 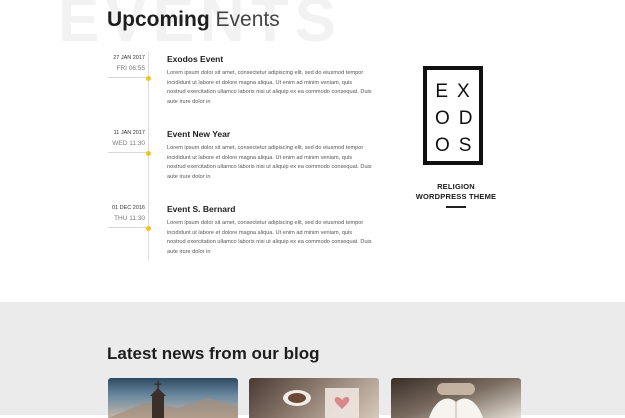 I want to click on event-title-link: Exodos Event, so click(x=195, y=59).